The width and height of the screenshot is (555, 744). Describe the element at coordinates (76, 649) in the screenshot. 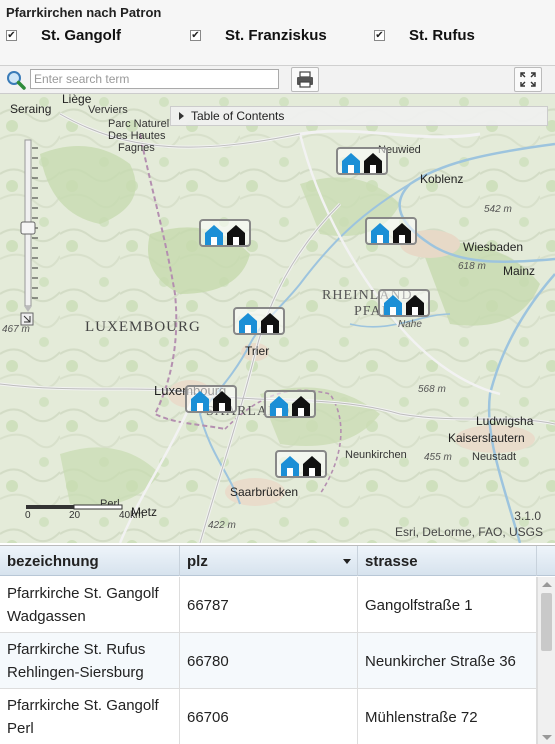

I see `cell-line: Pfarrkirche St. Rufus` at that location.